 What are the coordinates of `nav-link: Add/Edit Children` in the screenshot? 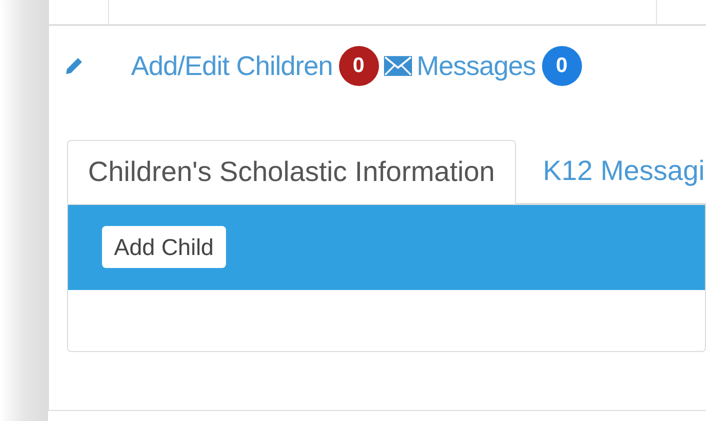 It's located at (232, 66).